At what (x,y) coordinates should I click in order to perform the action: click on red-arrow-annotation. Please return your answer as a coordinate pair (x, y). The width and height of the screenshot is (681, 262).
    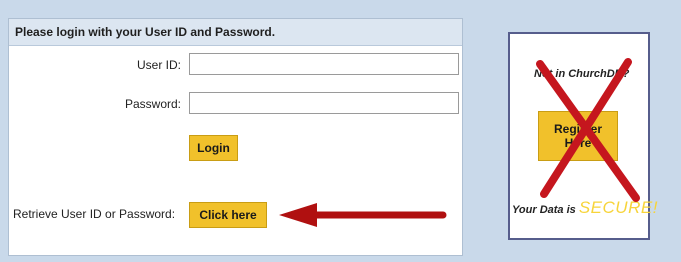
    Looking at the image, I should click on (363, 215).